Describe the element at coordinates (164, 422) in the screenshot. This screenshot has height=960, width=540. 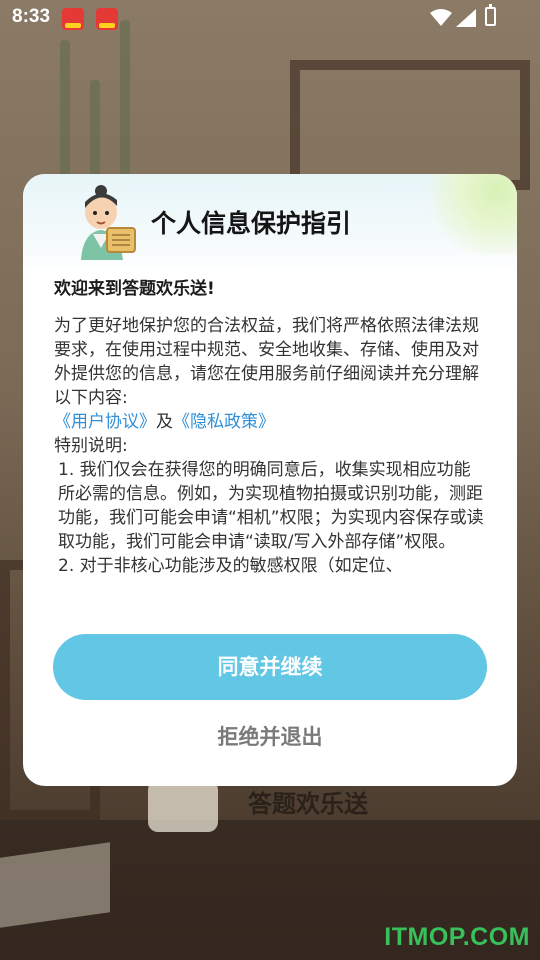
I see `and-text: 及` at that location.